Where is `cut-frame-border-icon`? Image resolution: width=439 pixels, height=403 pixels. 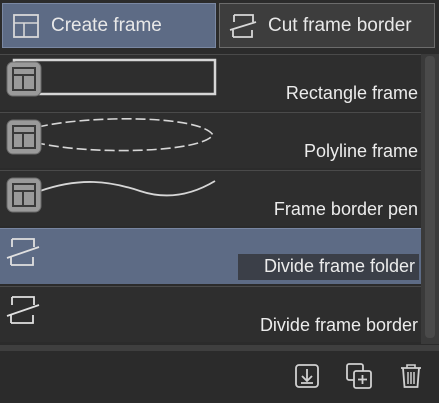
cut-frame-border-icon is located at coordinates (243, 26).